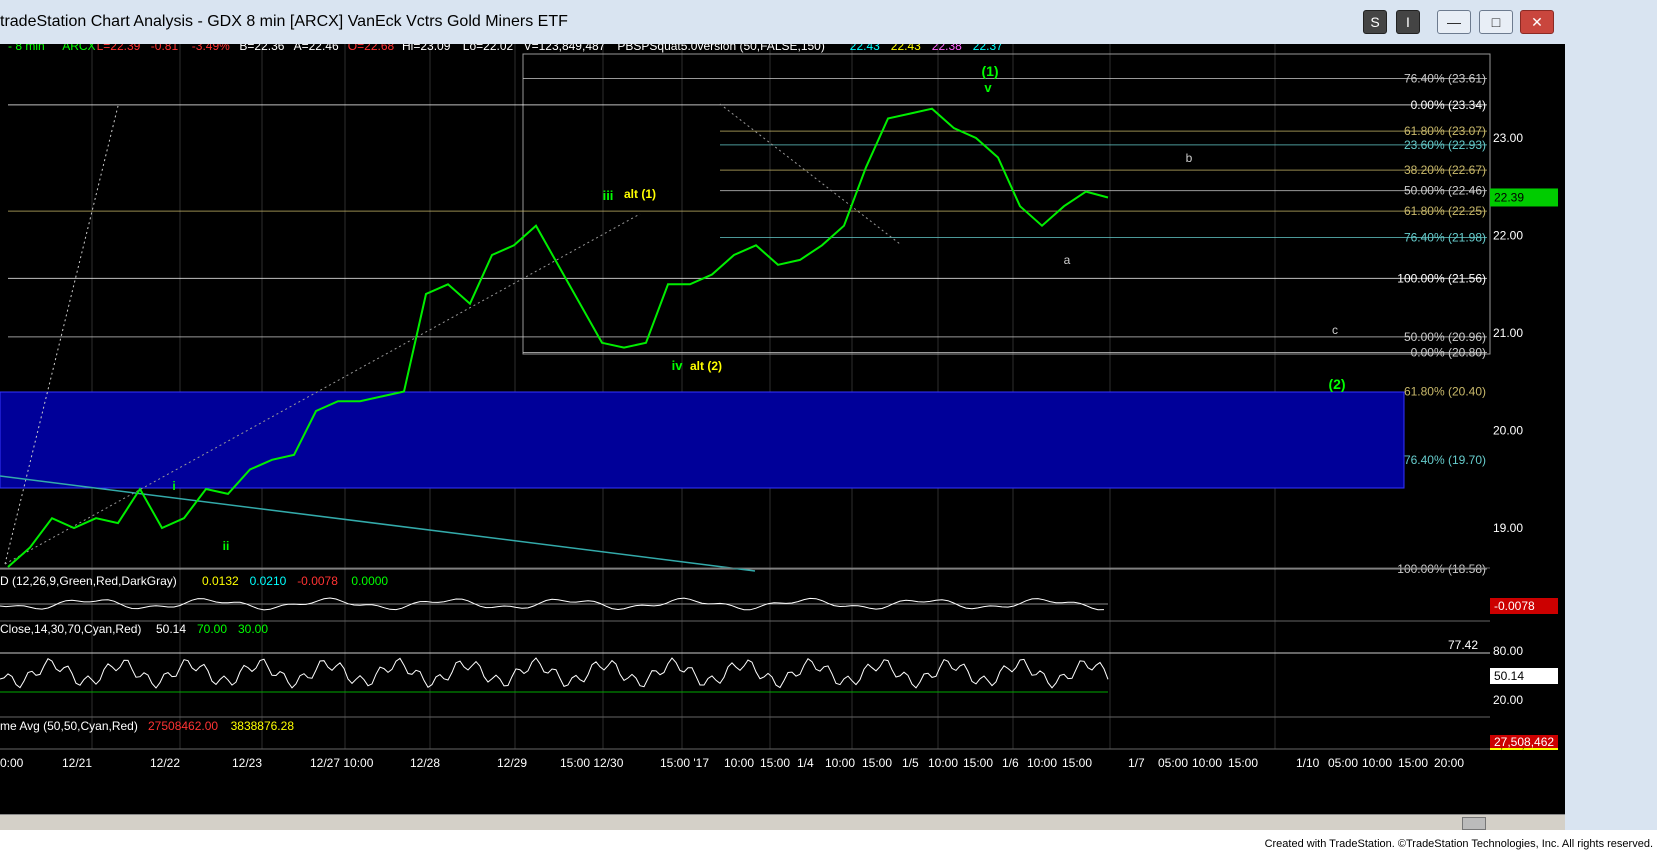  I want to click on header-value: Lo=22.02, so click(488, 48).